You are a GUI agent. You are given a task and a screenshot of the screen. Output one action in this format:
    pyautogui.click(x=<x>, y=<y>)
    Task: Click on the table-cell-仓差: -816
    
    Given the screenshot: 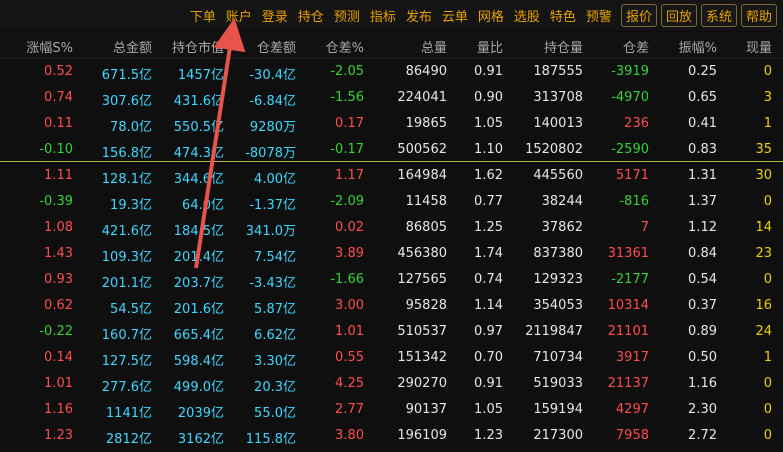 What is the action you would take?
    pyautogui.click(x=634, y=201)
    